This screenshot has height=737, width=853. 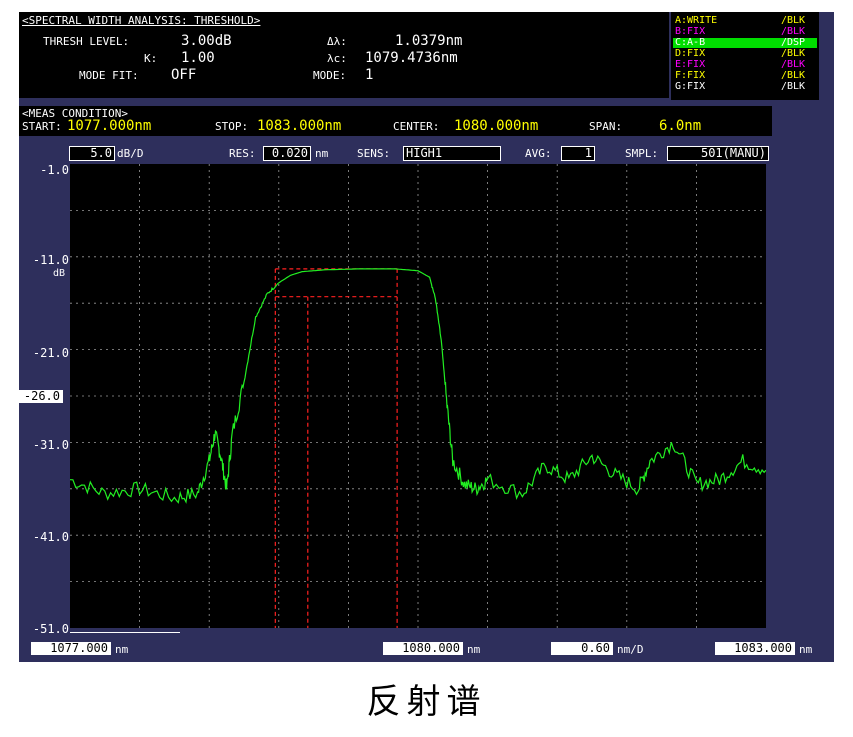 What do you see at coordinates (606, 126) in the screenshot?
I see `span-label: SPAN:` at bounding box center [606, 126].